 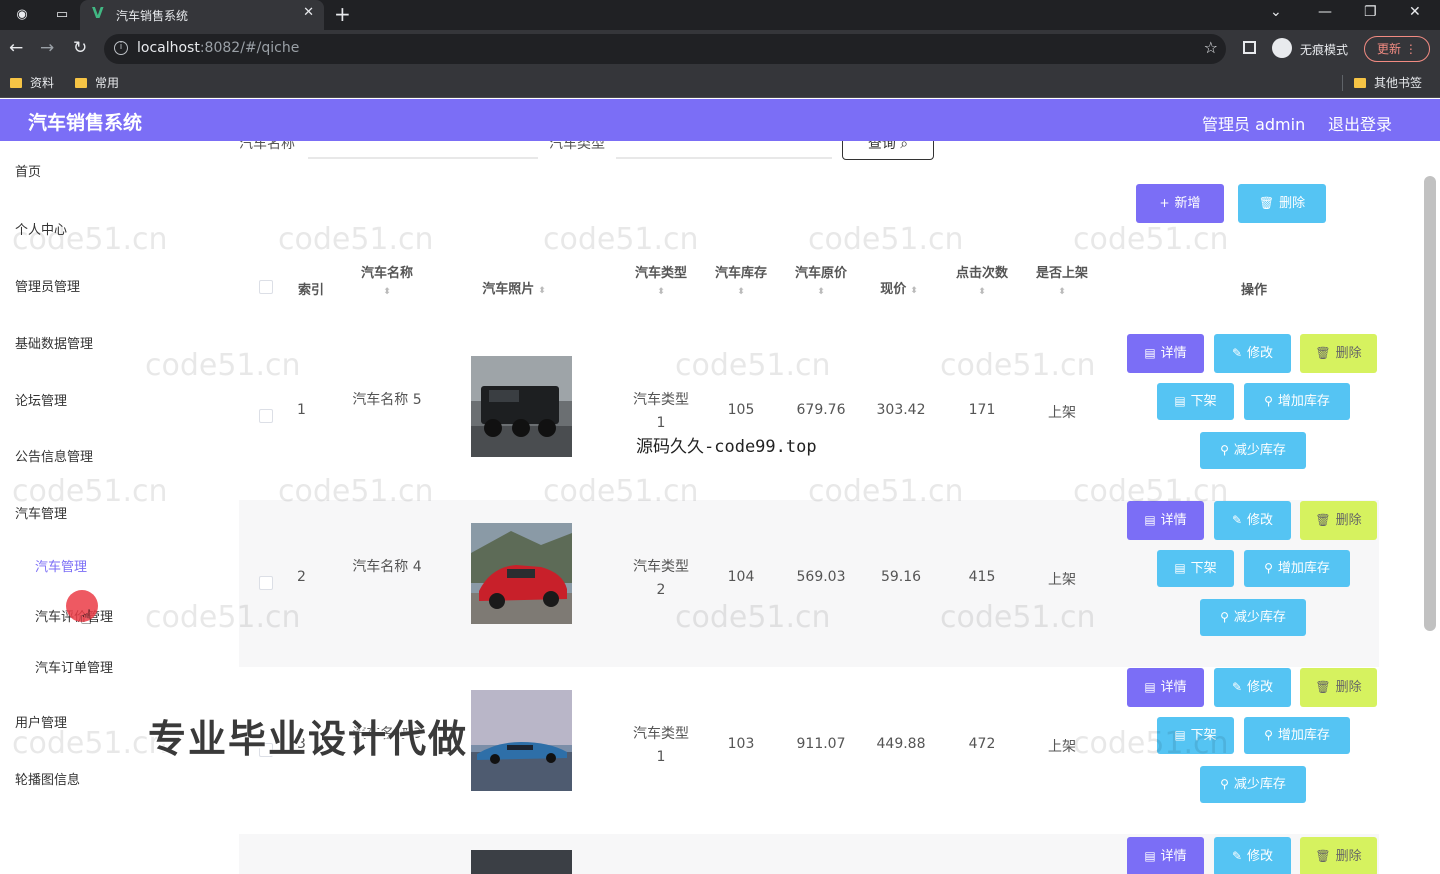 I want to click on address-bar: i localhost:8082/#/qiche ☆, so click(x=665, y=49).